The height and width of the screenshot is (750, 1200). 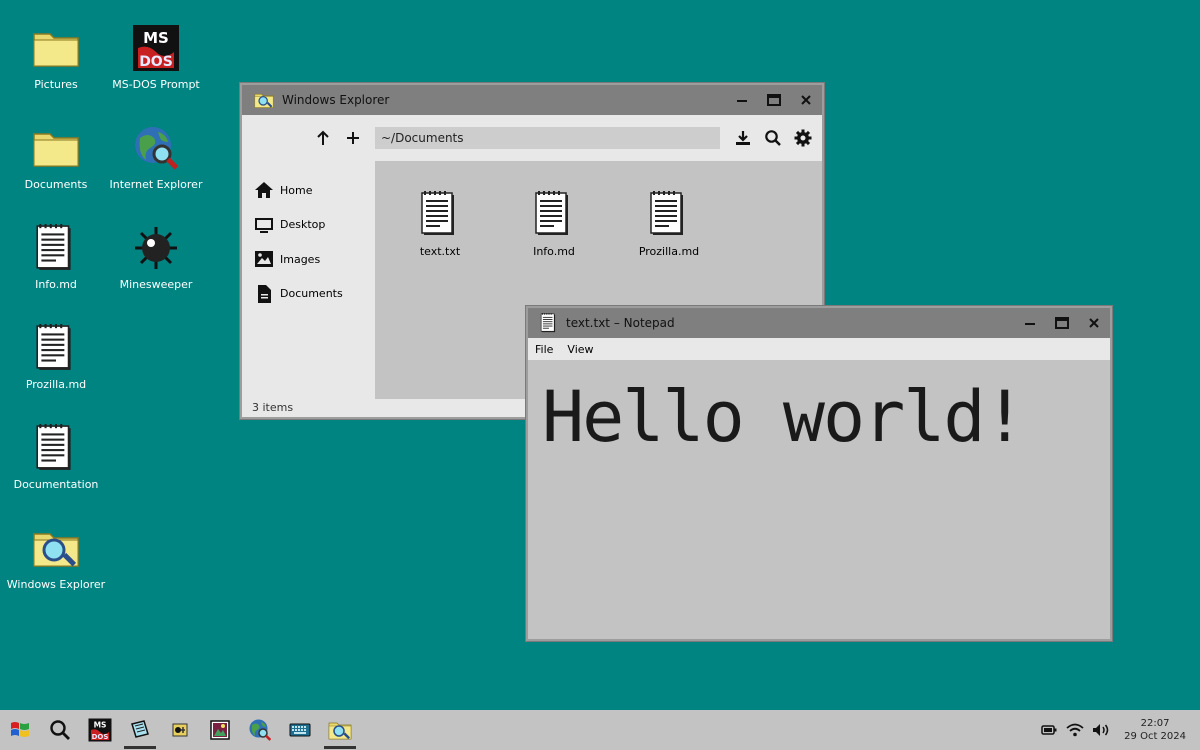 What do you see at coordinates (340, 730) in the screenshot?
I see `taskbar-app-windows-explorer` at bounding box center [340, 730].